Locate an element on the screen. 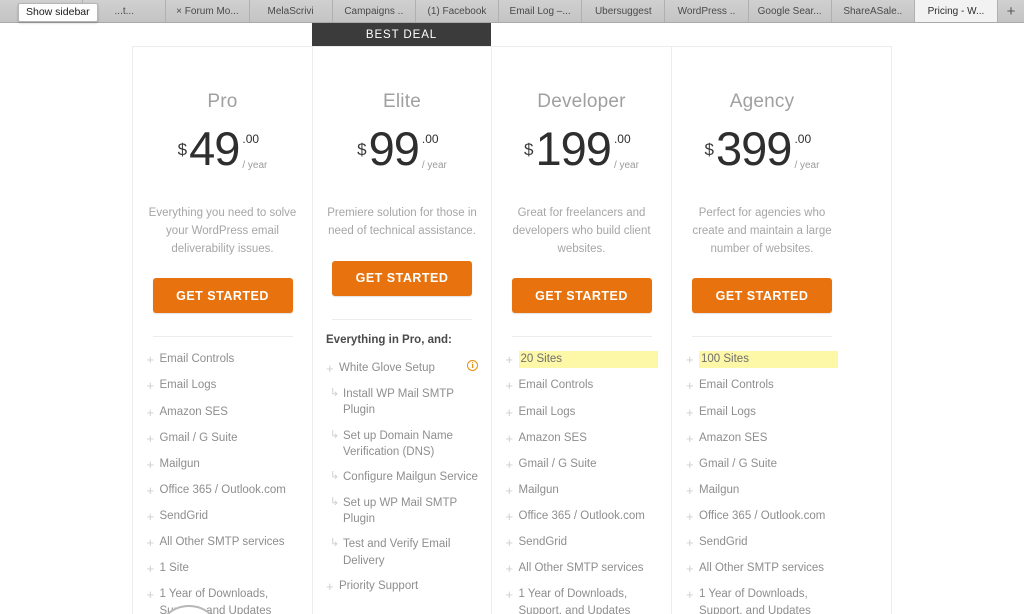 This screenshot has height=614, width=1024. feature-item: + White Glove Setup i is located at coordinates (402, 368).